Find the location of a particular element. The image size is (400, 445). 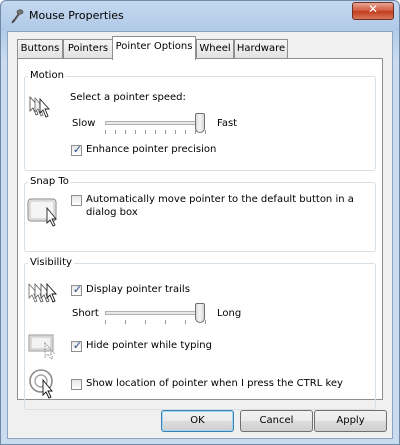

pointer-speed-label: Select a pointer speed: is located at coordinates (128, 97).